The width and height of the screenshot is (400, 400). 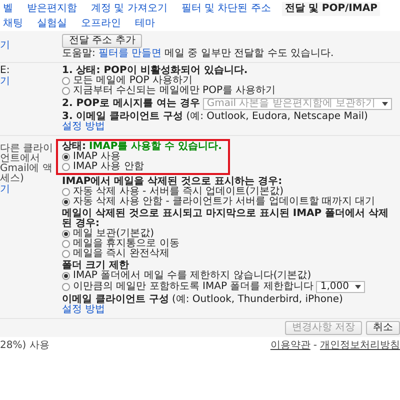 What do you see at coordinates (383, 328) in the screenshot?
I see `action-button: 취소` at bounding box center [383, 328].